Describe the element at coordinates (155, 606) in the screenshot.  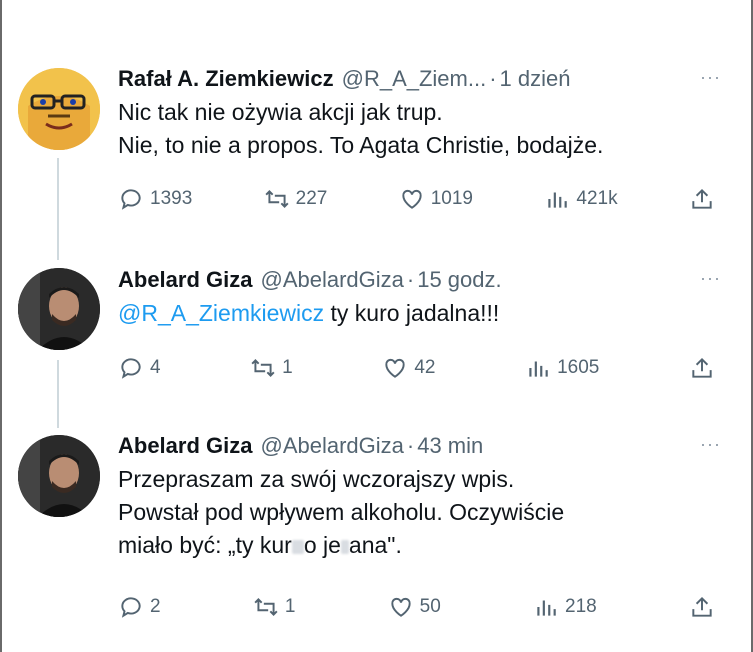
I see `reply-count: 2` at that location.